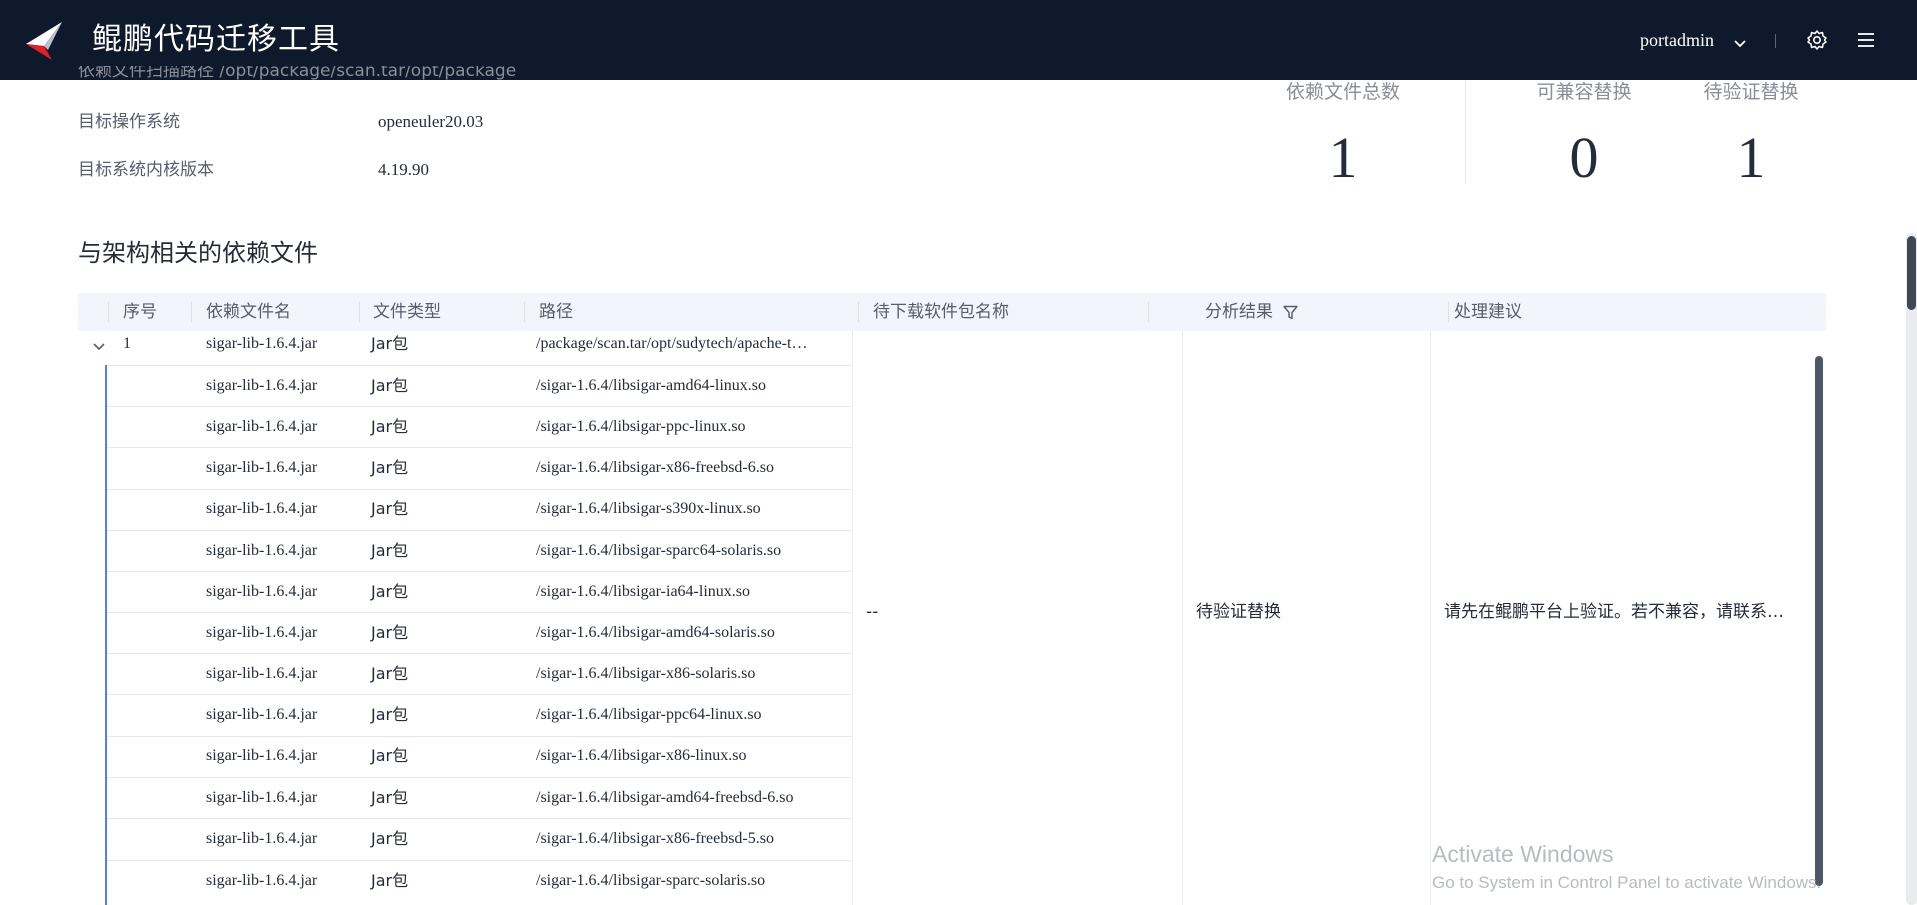 The height and width of the screenshot is (905, 1917). What do you see at coordinates (407, 312) in the screenshot?
I see `col-header-file-type: 文件类型` at bounding box center [407, 312].